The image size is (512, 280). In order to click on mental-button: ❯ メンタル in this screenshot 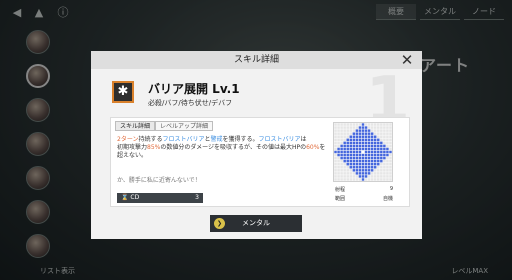, I will do `click(256, 223)`.